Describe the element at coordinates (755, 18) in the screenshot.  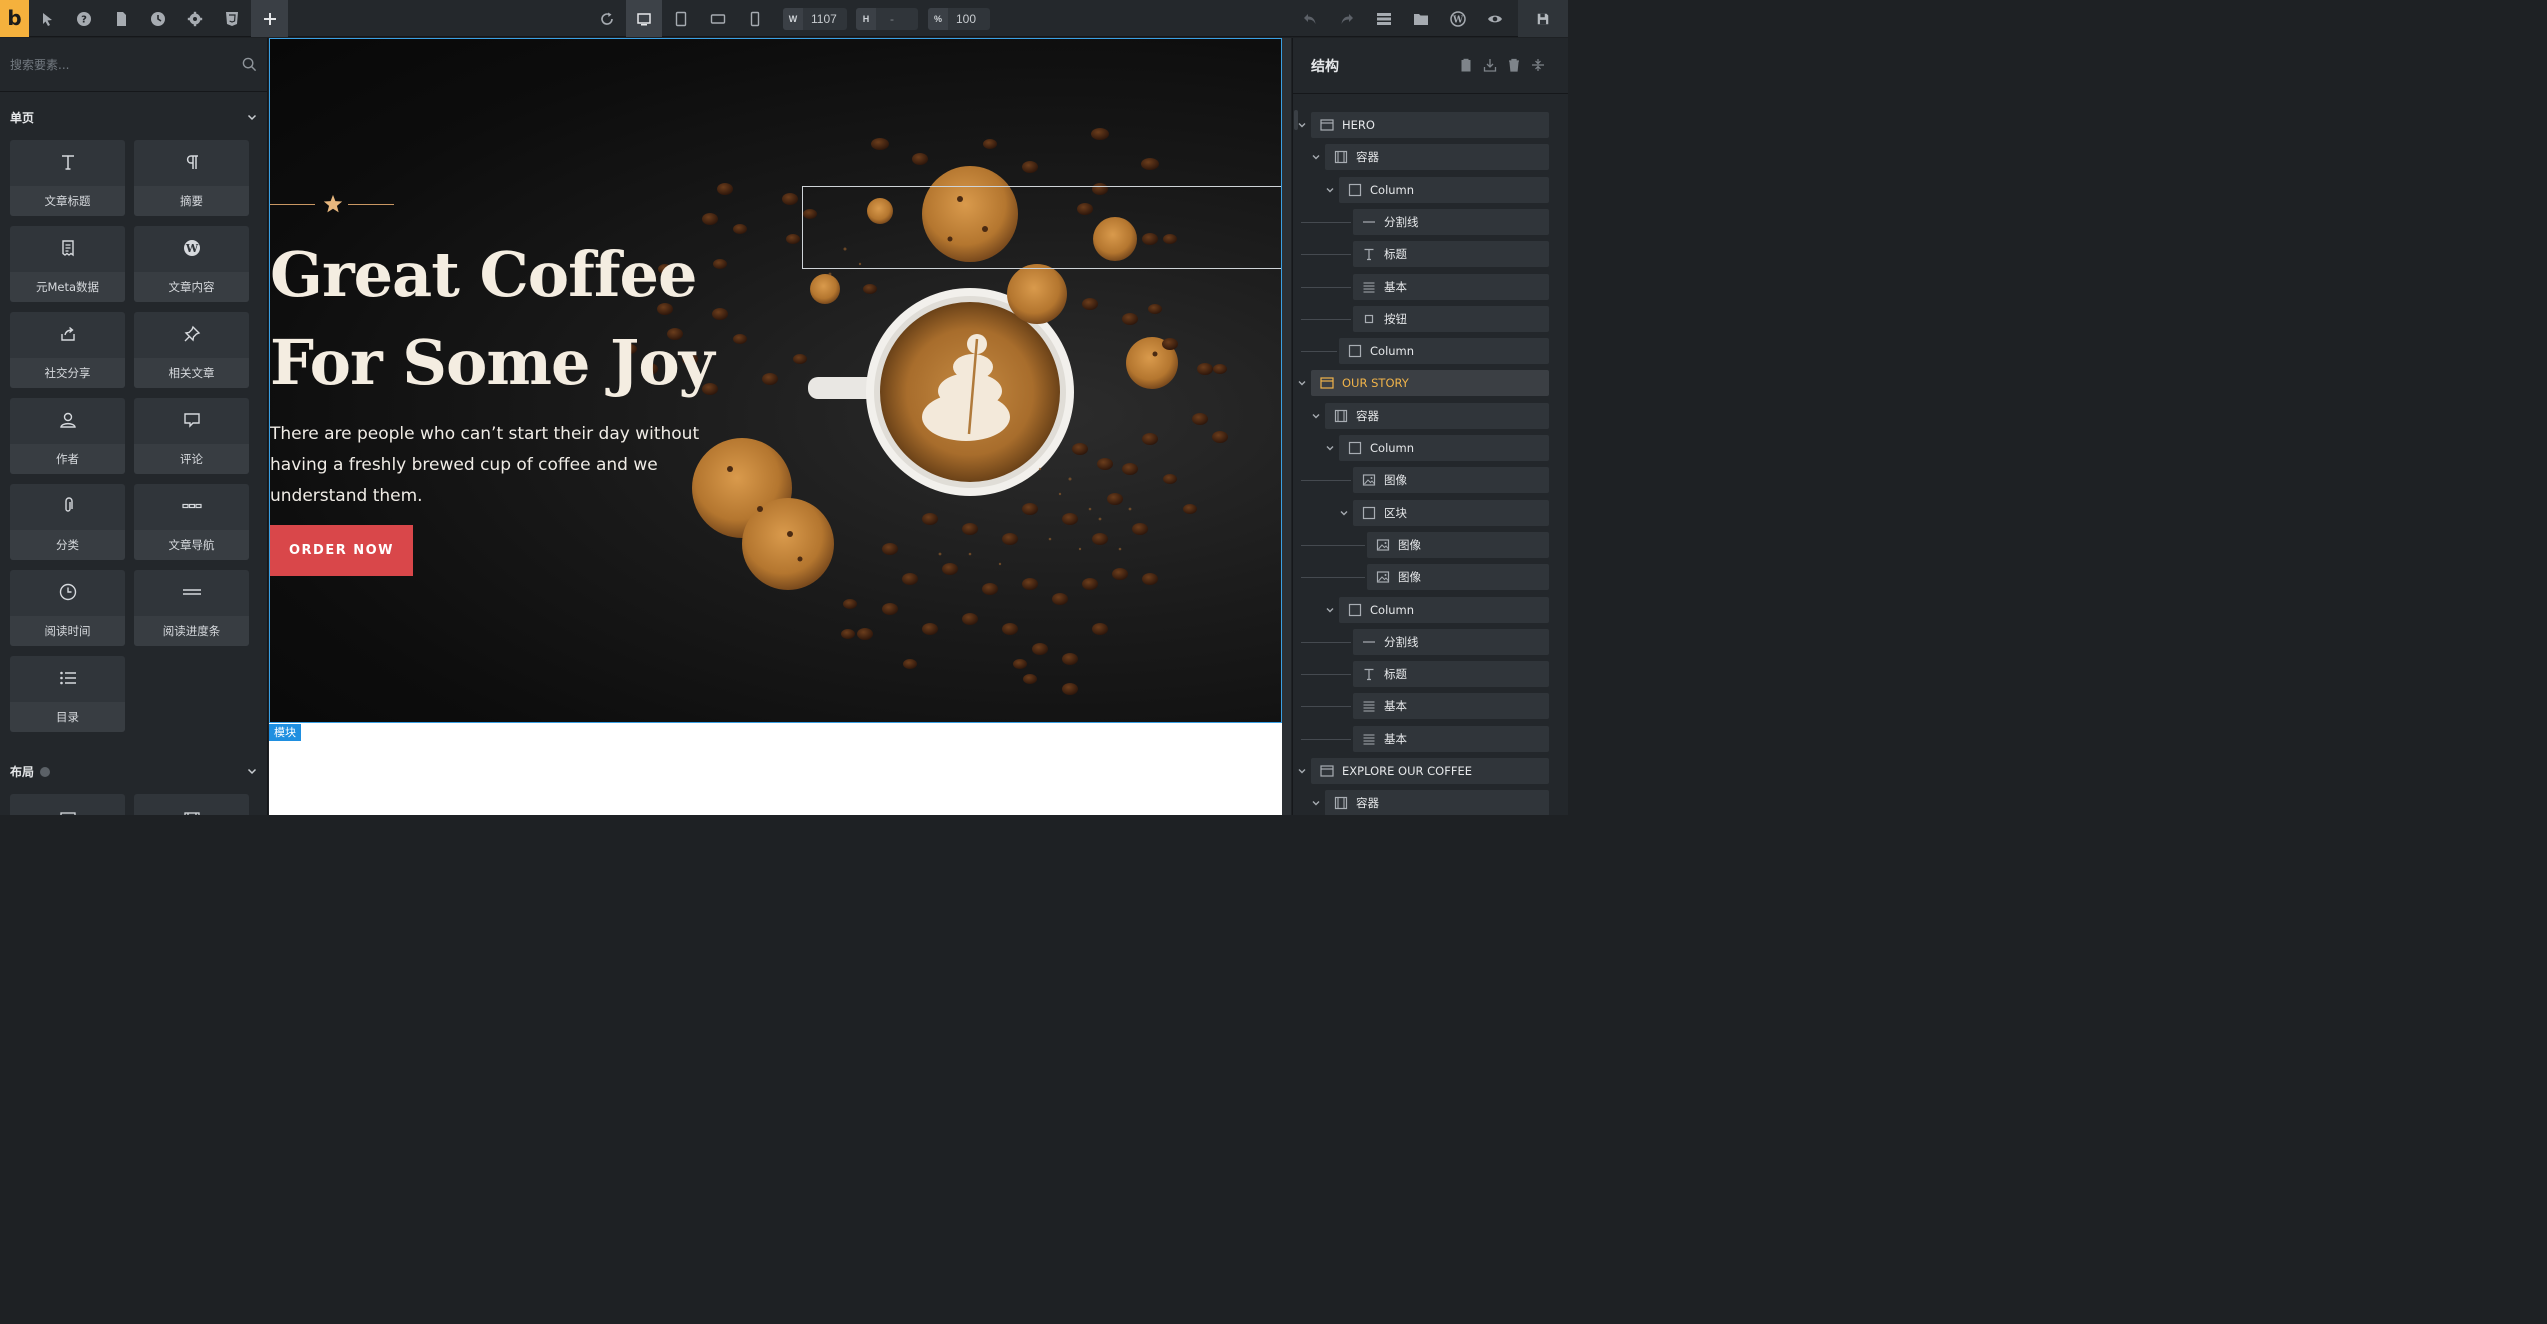
I see `mobile-portrait-icon` at that location.